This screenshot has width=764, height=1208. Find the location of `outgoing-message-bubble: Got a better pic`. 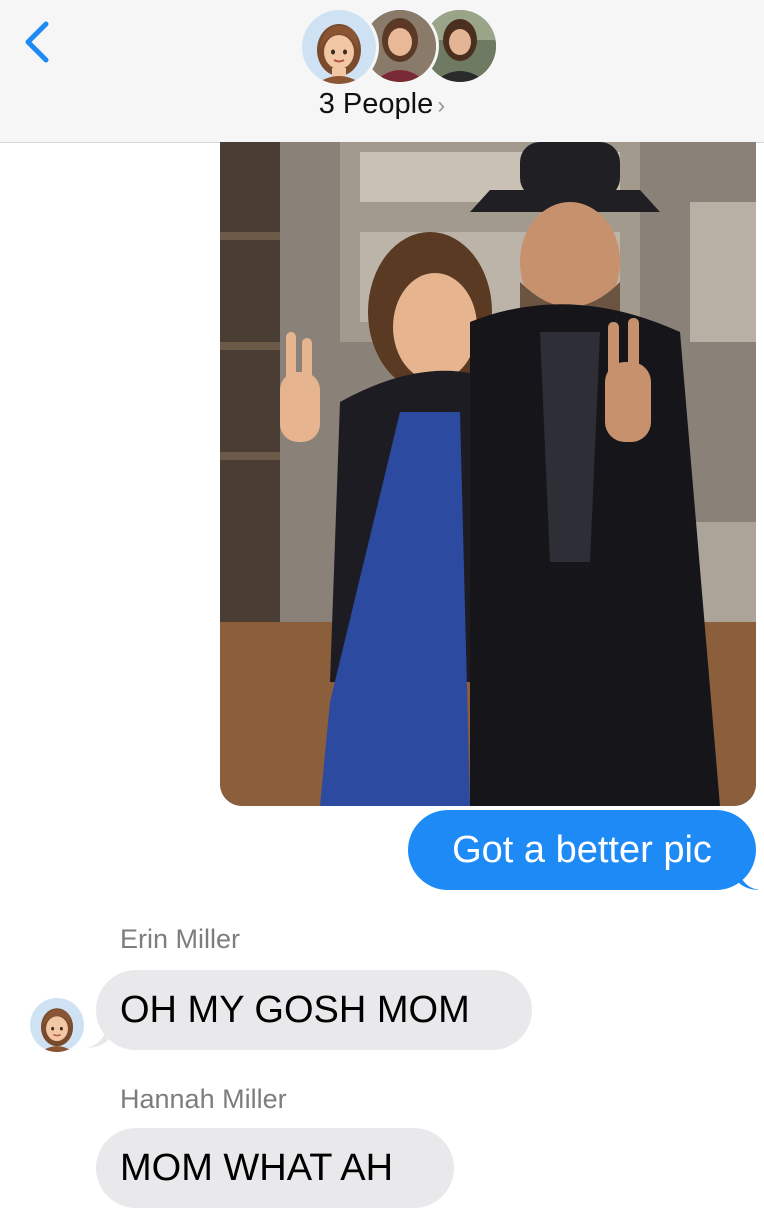

outgoing-message-bubble: Got a better pic is located at coordinates (582, 850).